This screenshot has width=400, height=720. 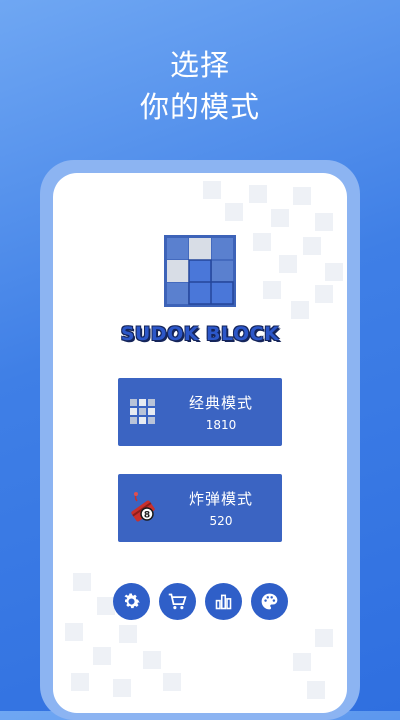 I want to click on svg-text: 8, so click(x=147, y=516).